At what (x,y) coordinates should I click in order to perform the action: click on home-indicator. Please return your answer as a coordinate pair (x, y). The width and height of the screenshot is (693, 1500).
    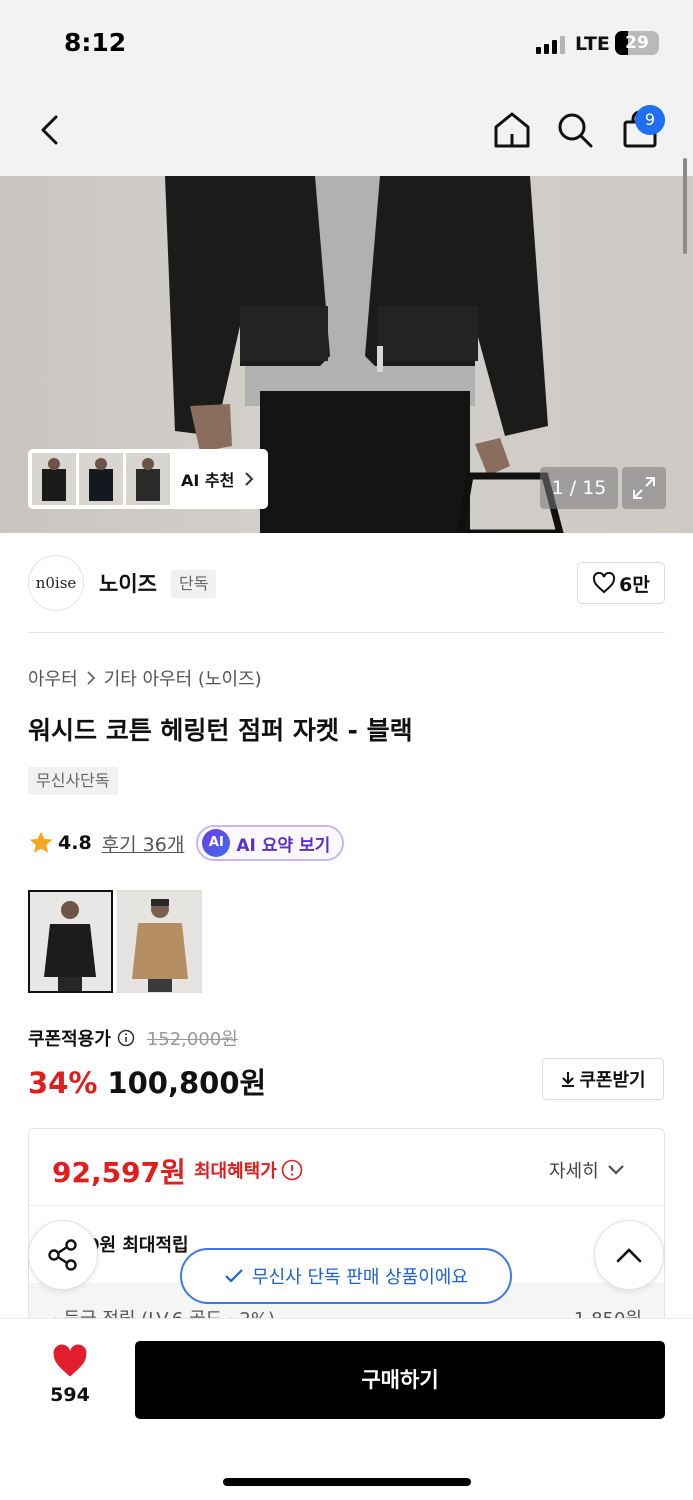
    Looking at the image, I should click on (347, 1482).